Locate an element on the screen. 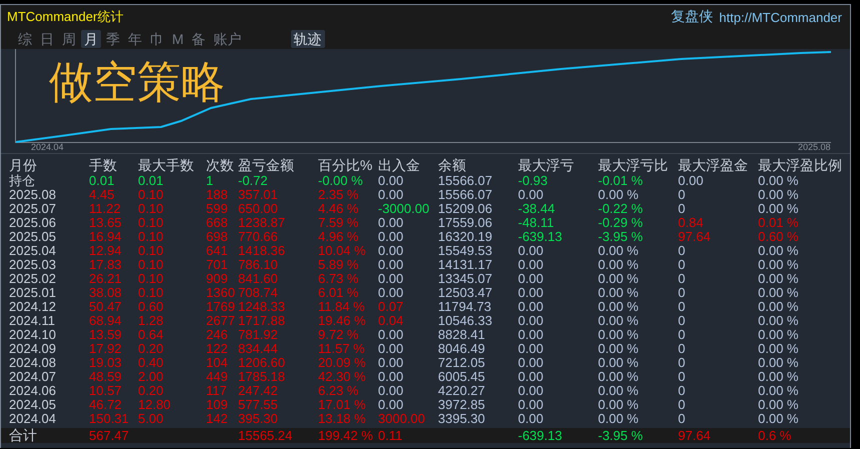 This screenshot has height=449, width=860. row-label: 2025.08 is located at coordinates (33, 195).